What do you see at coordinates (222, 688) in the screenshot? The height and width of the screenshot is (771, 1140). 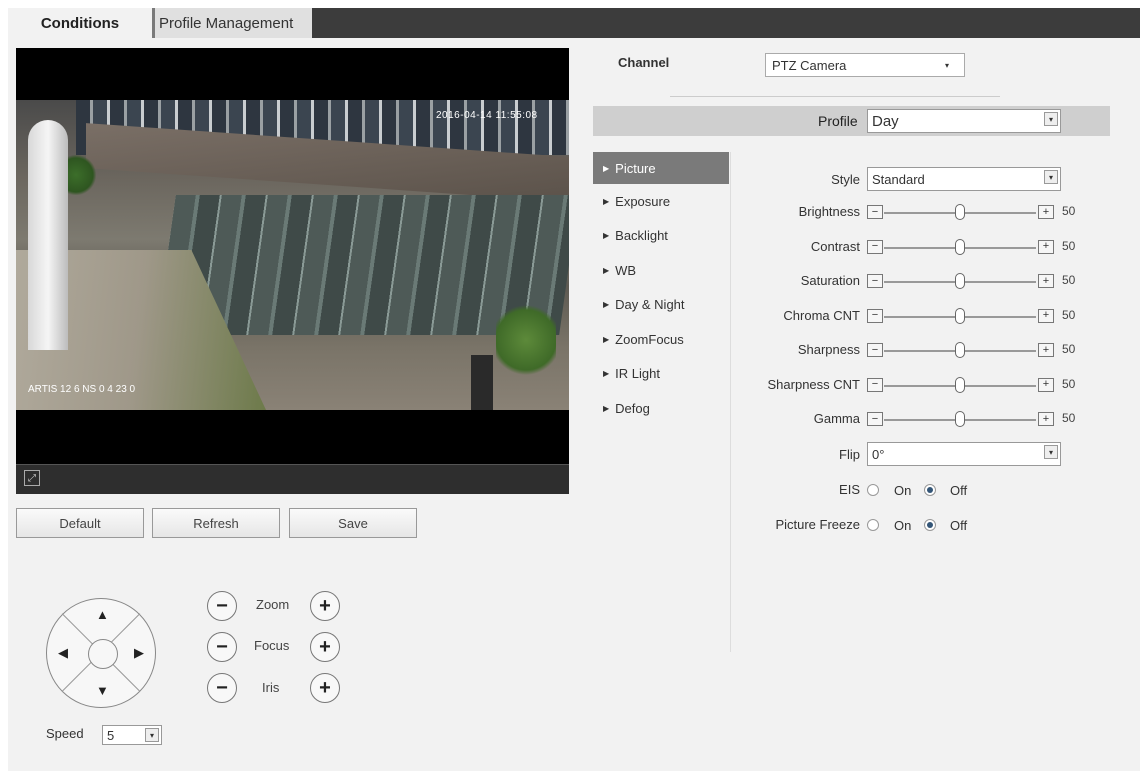 I see `iris-minus-button: −` at bounding box center [222, 688].